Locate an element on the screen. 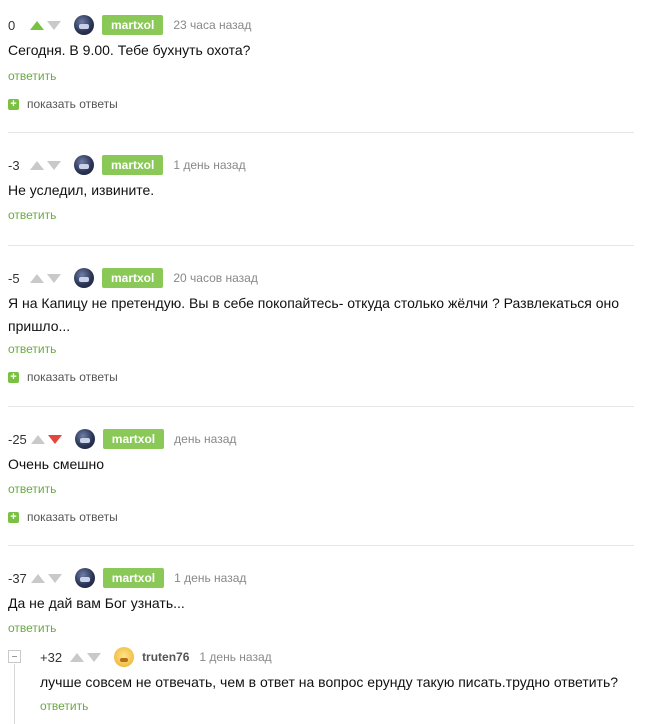  comment-header: -5 martxol 20 часов назад is located at coordinates (320, 278).